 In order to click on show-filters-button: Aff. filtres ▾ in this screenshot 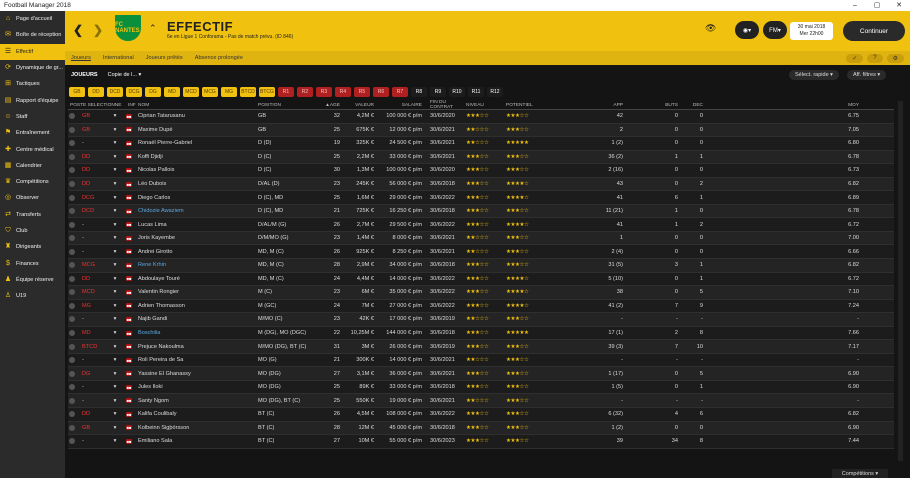, I will do `click(867, 75)`.